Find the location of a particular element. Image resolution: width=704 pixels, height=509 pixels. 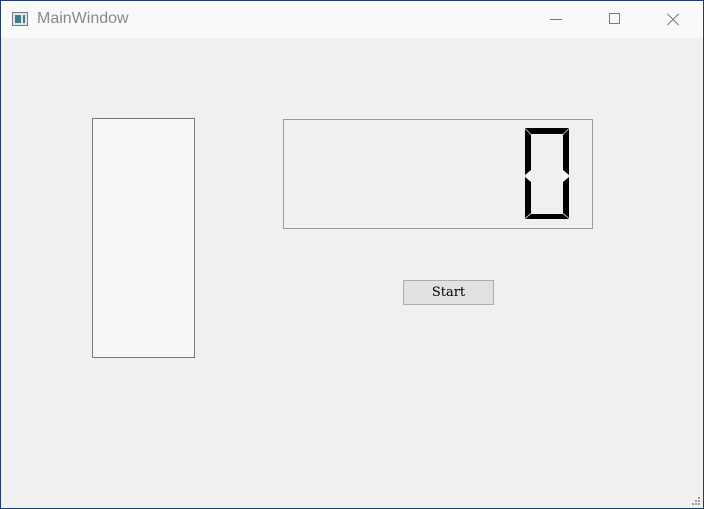

title-bar: MainWindow is located at coordinates (352, 20).